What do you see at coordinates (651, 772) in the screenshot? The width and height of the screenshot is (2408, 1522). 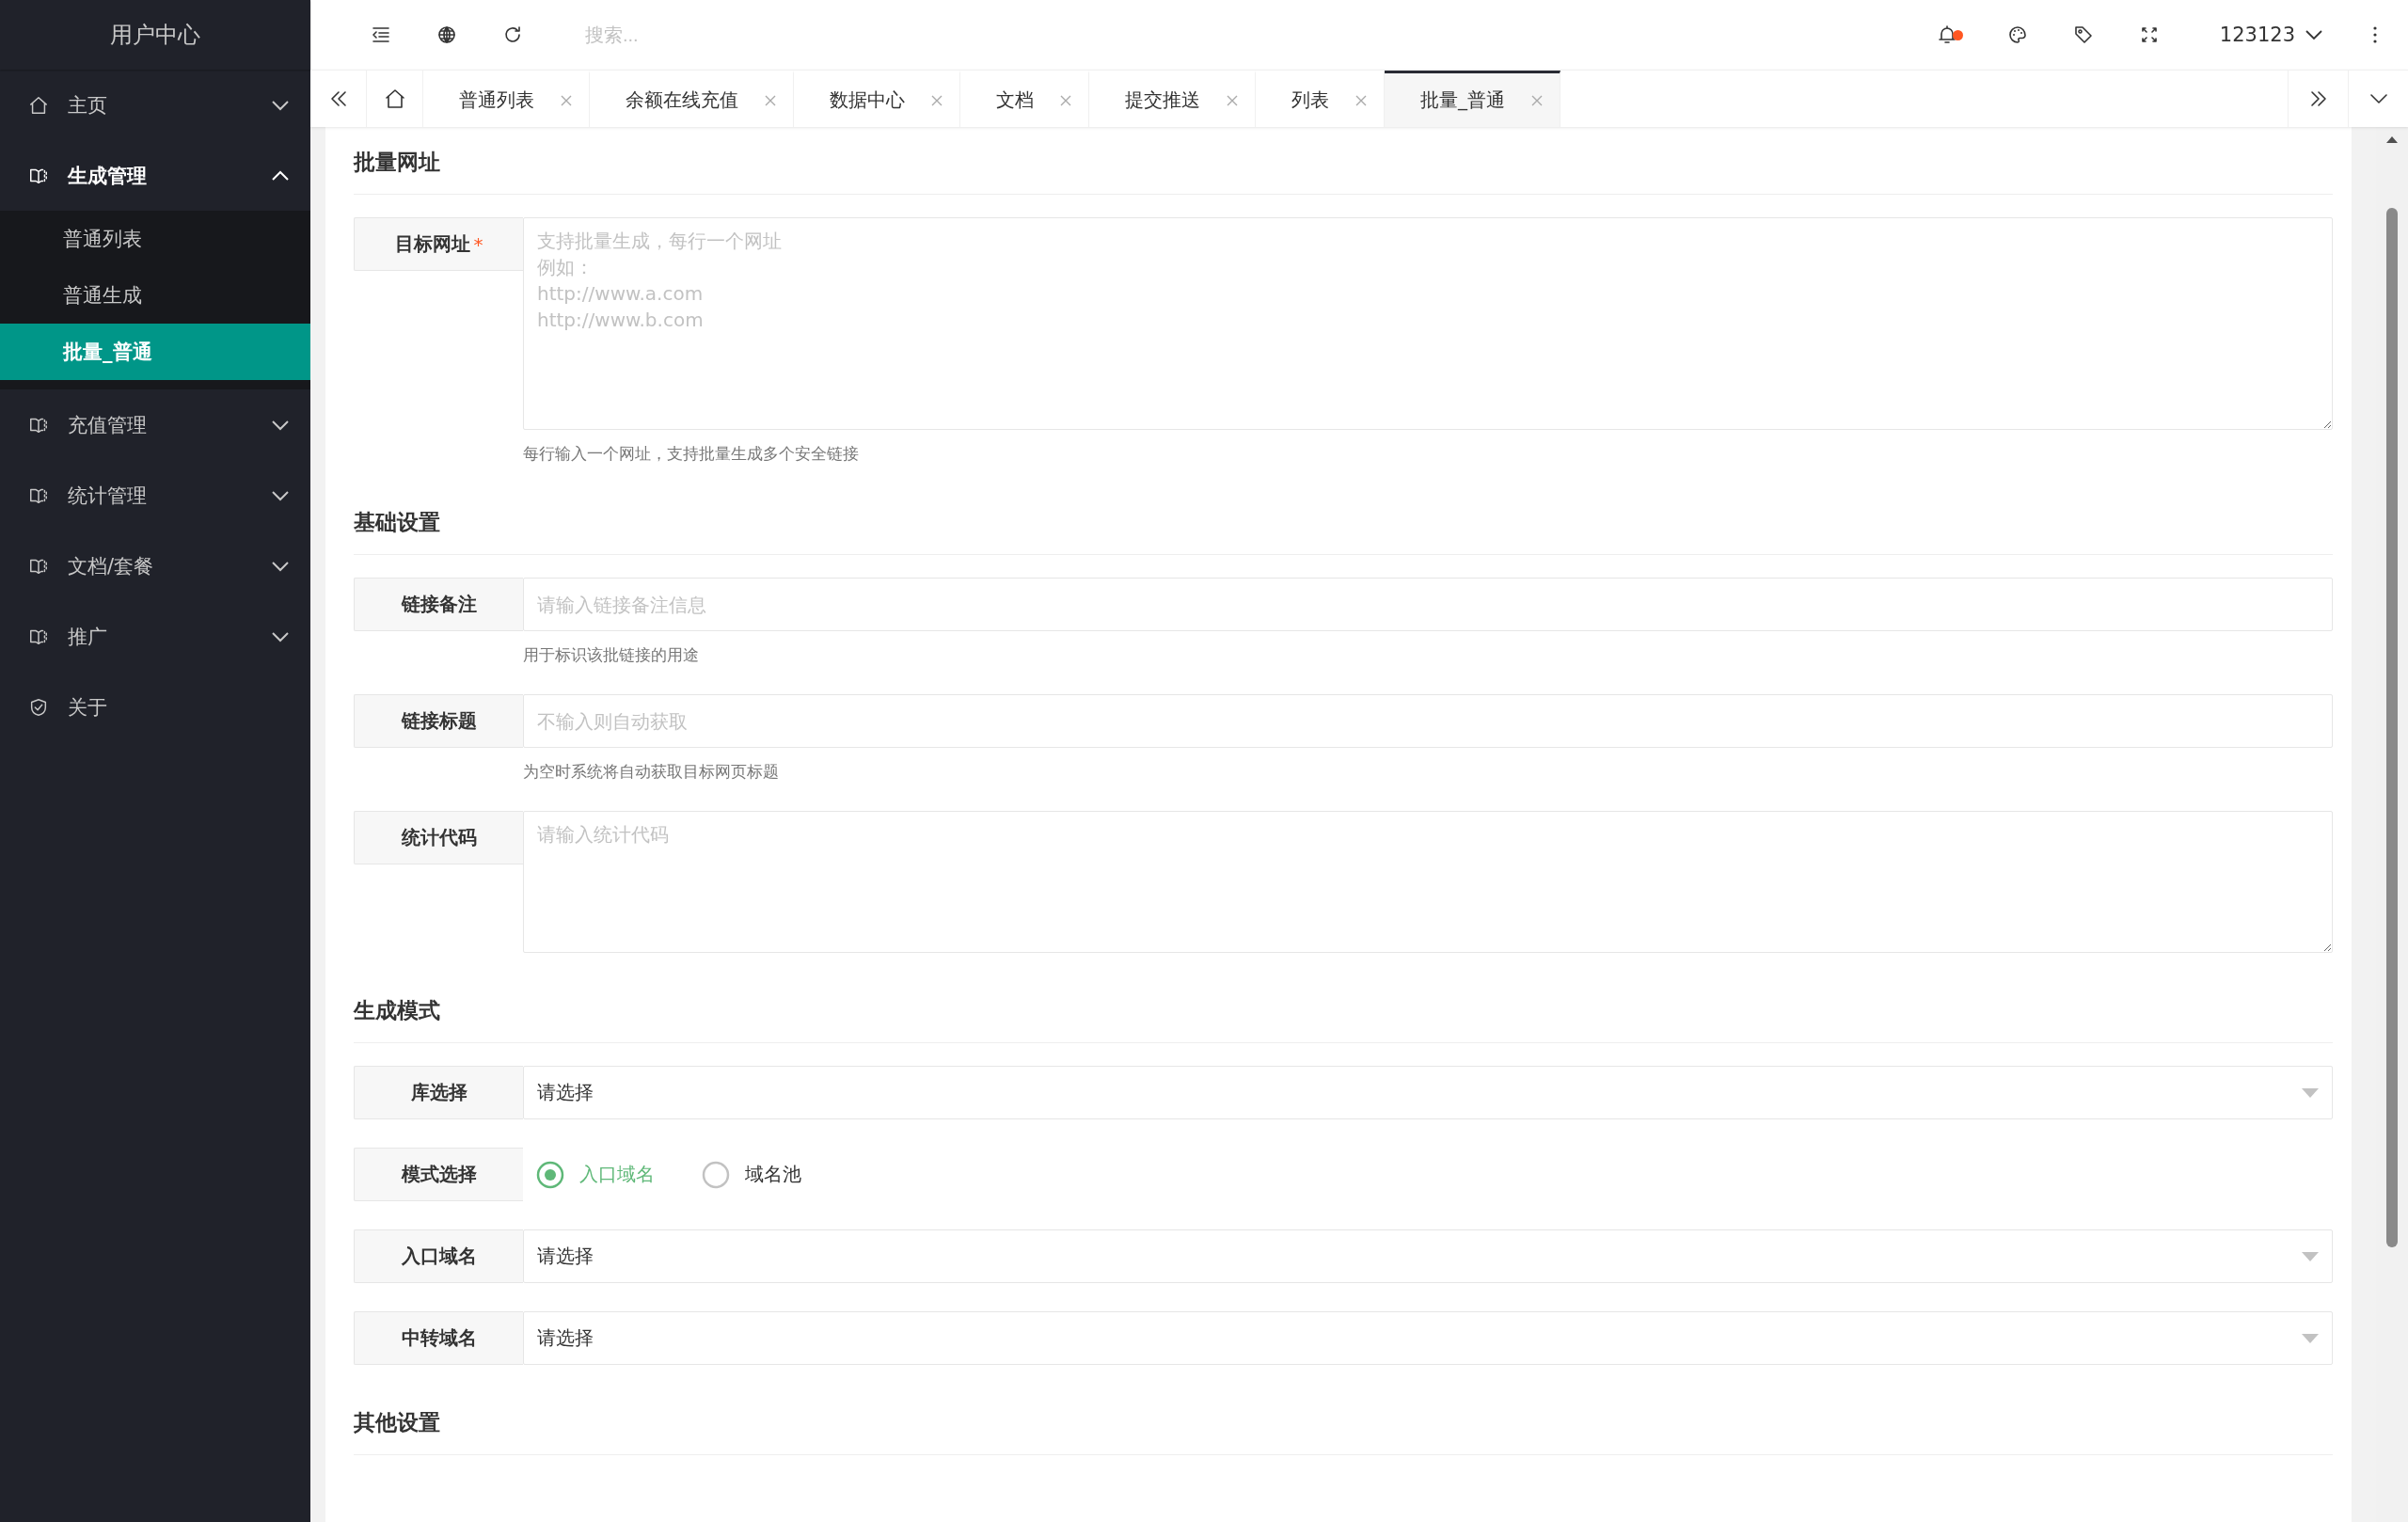 I see `help-text: 为空时系统将自动获取目标网页标题` at bounding box center [651, 772].